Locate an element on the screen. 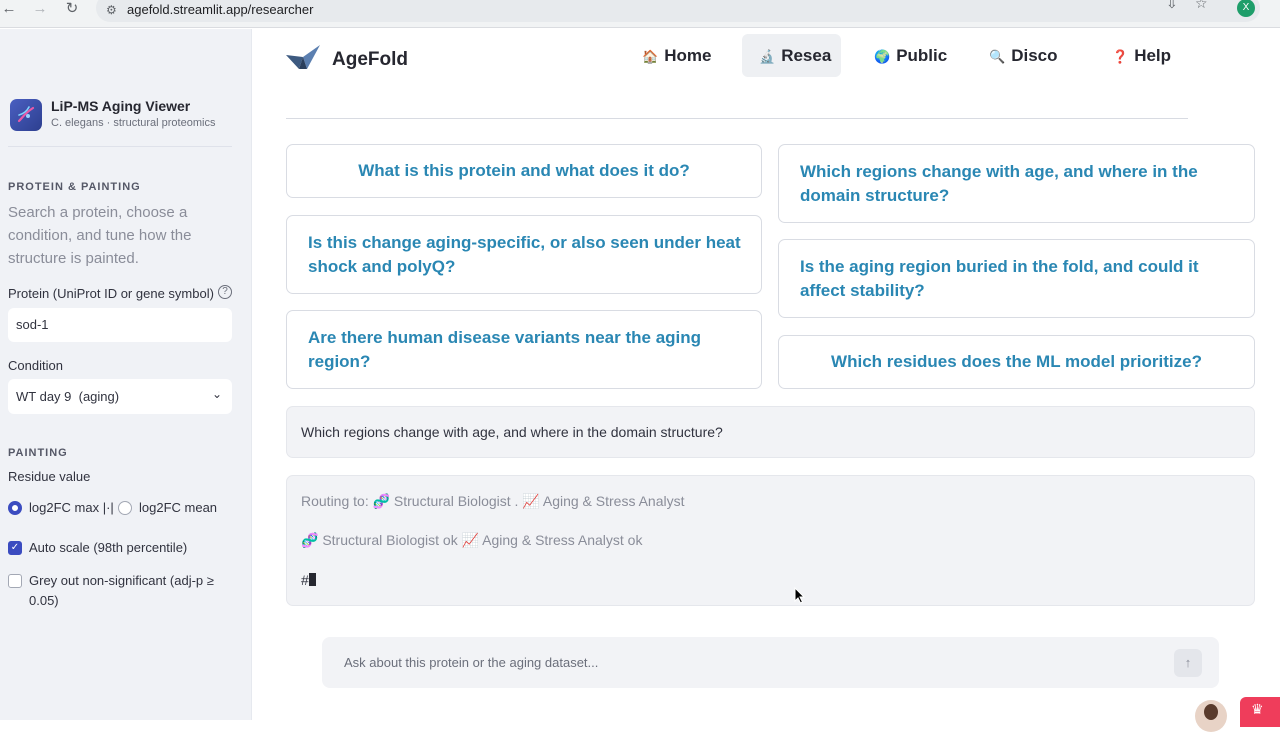 The height and width of the screenshot is (732, 1280). section-heading-painting: PAINTING is located at coordinates (38, 453).